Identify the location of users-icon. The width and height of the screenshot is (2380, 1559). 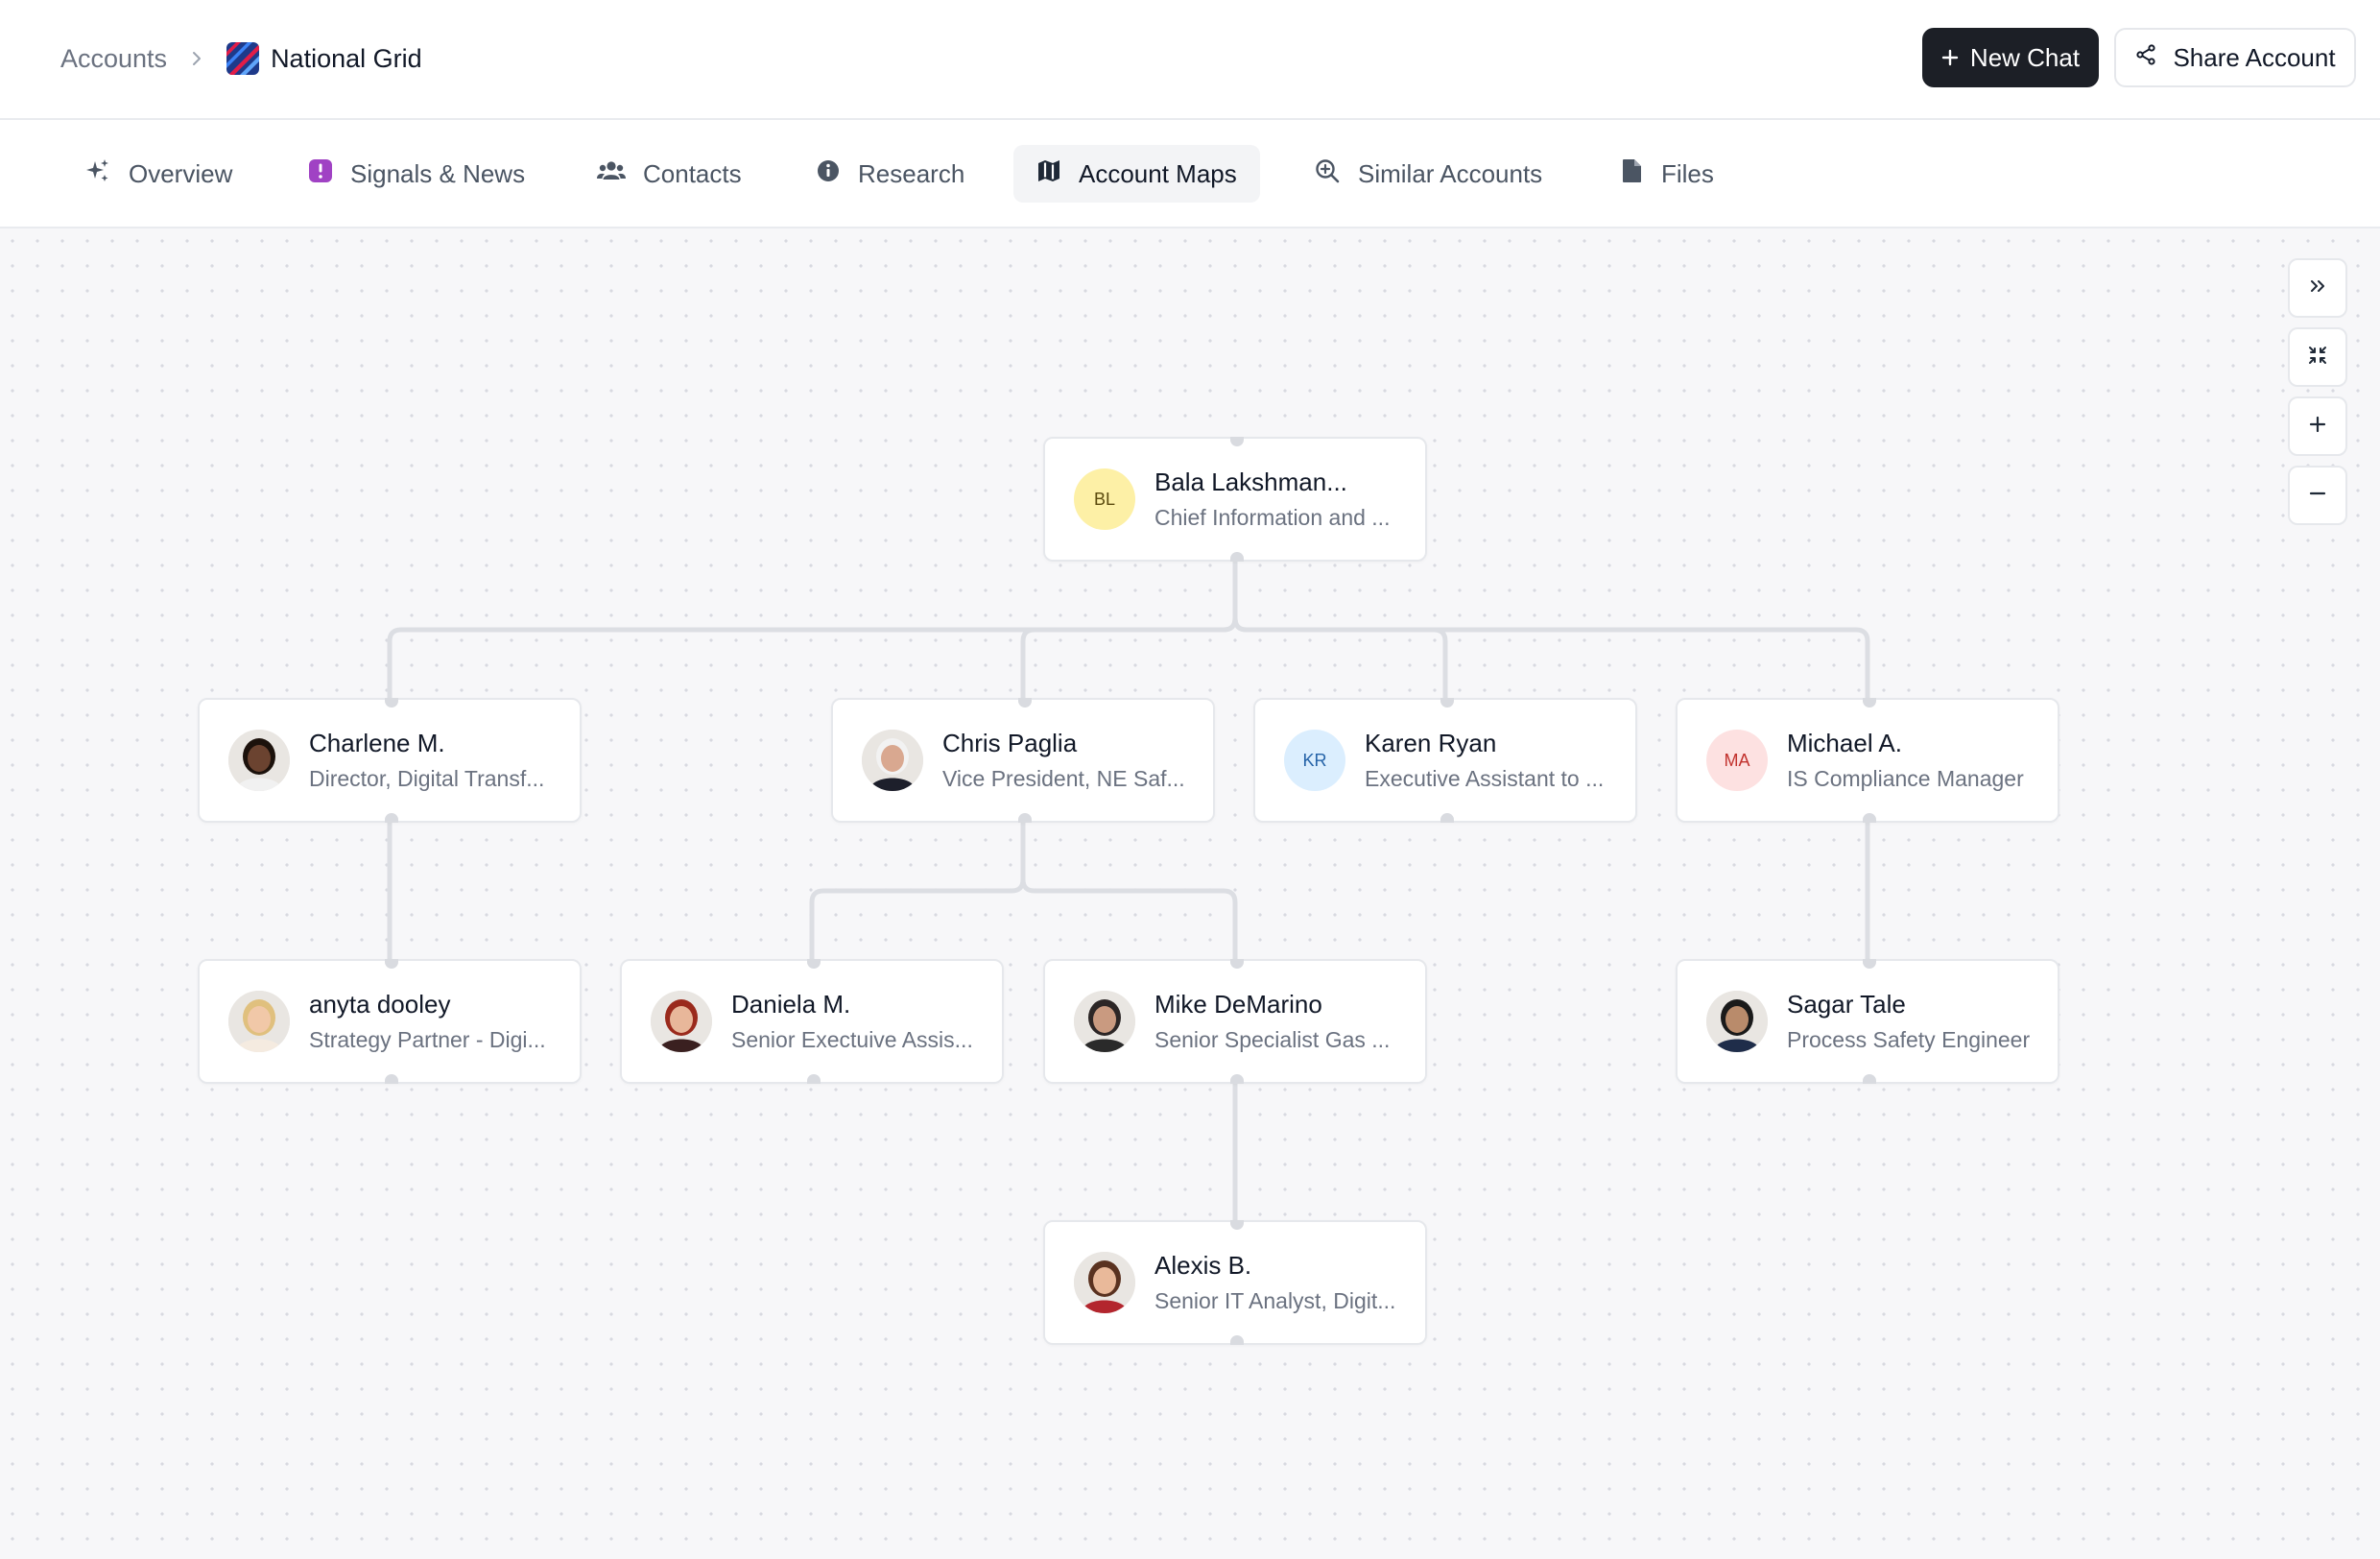
(611, 174).